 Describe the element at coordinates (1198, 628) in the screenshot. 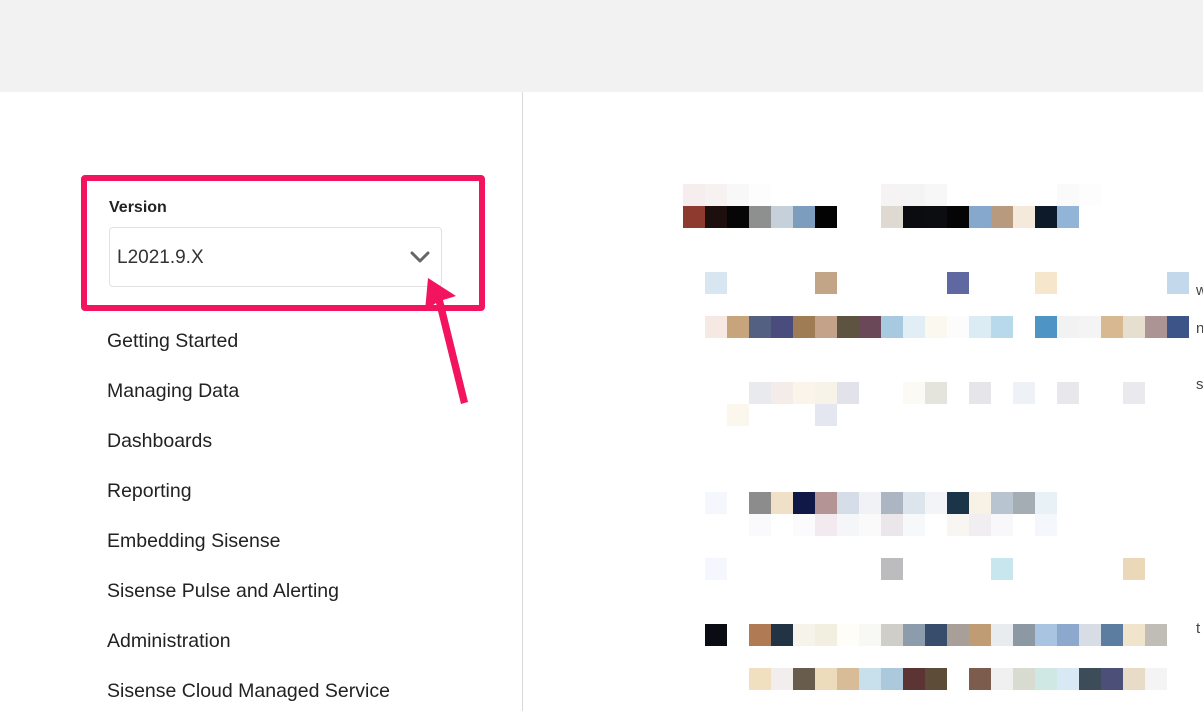

I see `edge-glyph: t` at that location.